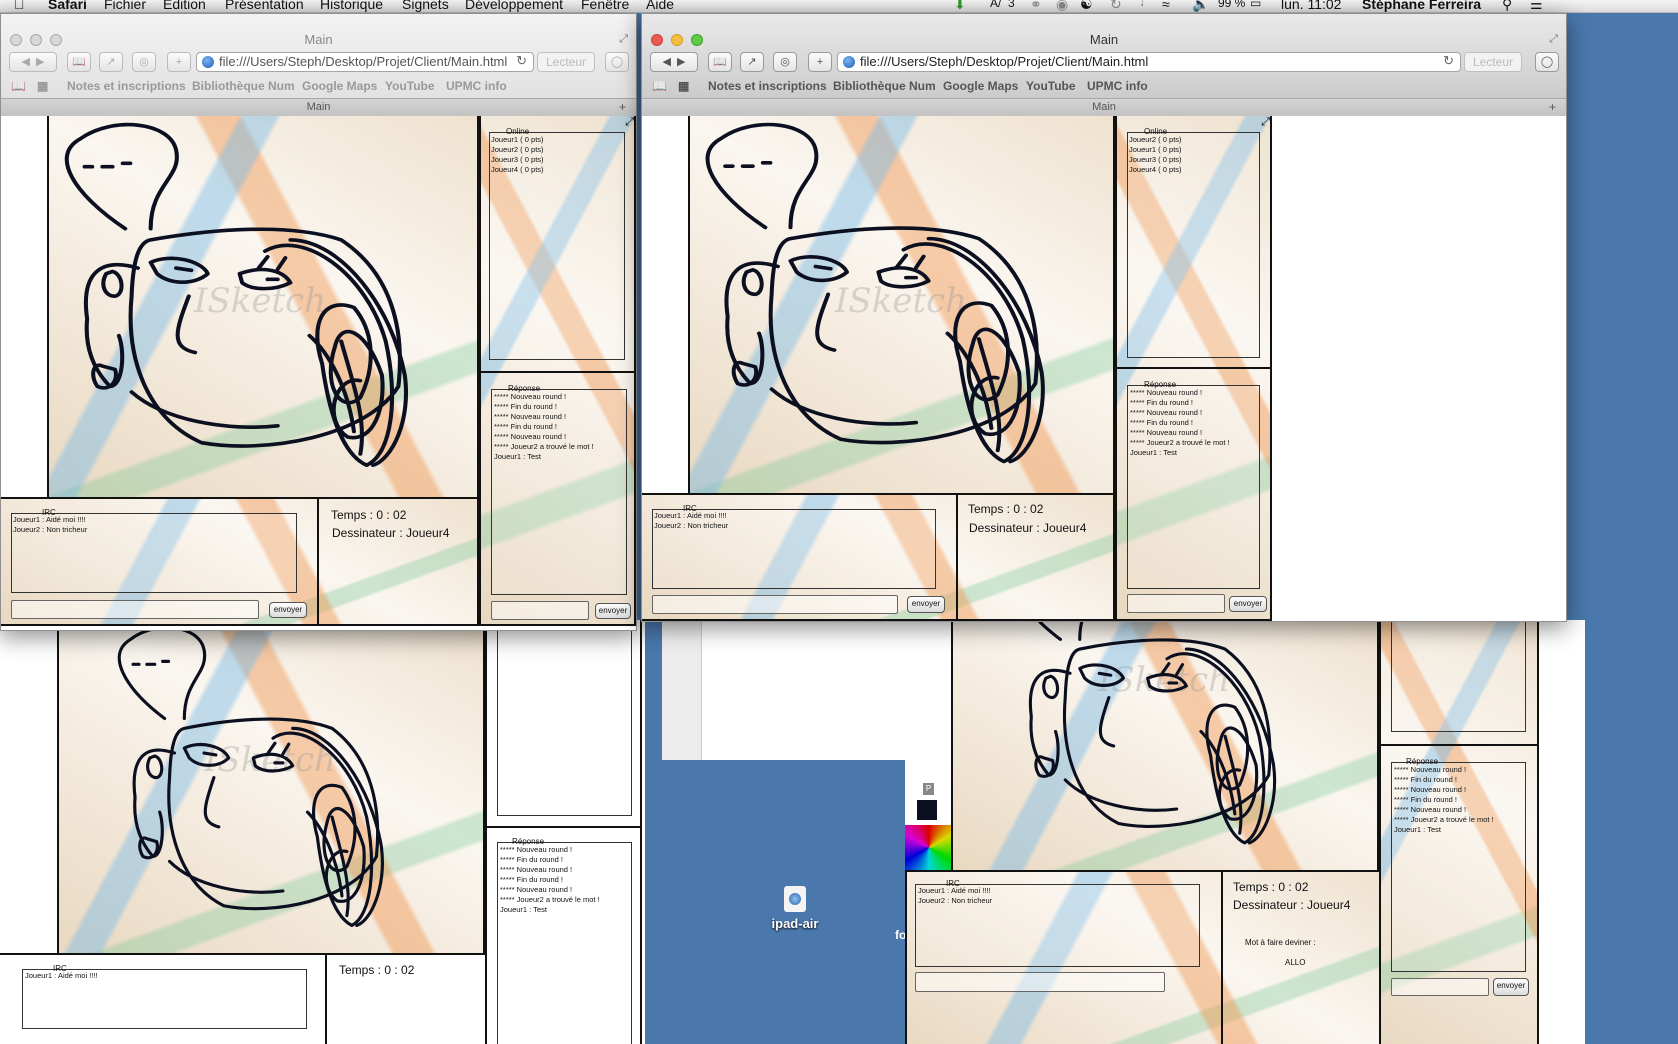  Describe the element at coordinates (1200, 6) in the screenshot. I see `volume-icon: 🔈` at that location.